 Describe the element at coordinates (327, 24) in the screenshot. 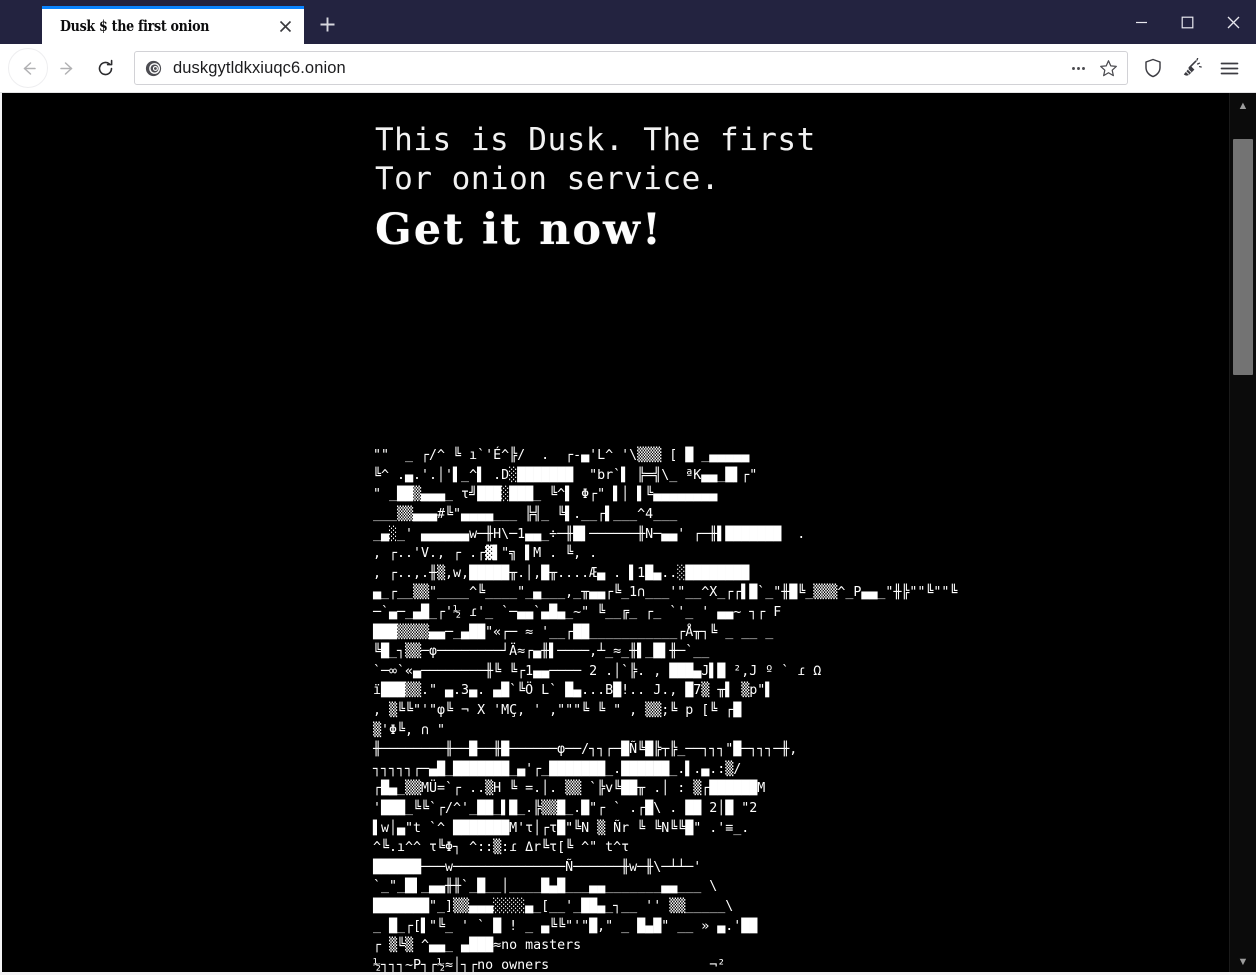

I see `new-tab-button` at that location.